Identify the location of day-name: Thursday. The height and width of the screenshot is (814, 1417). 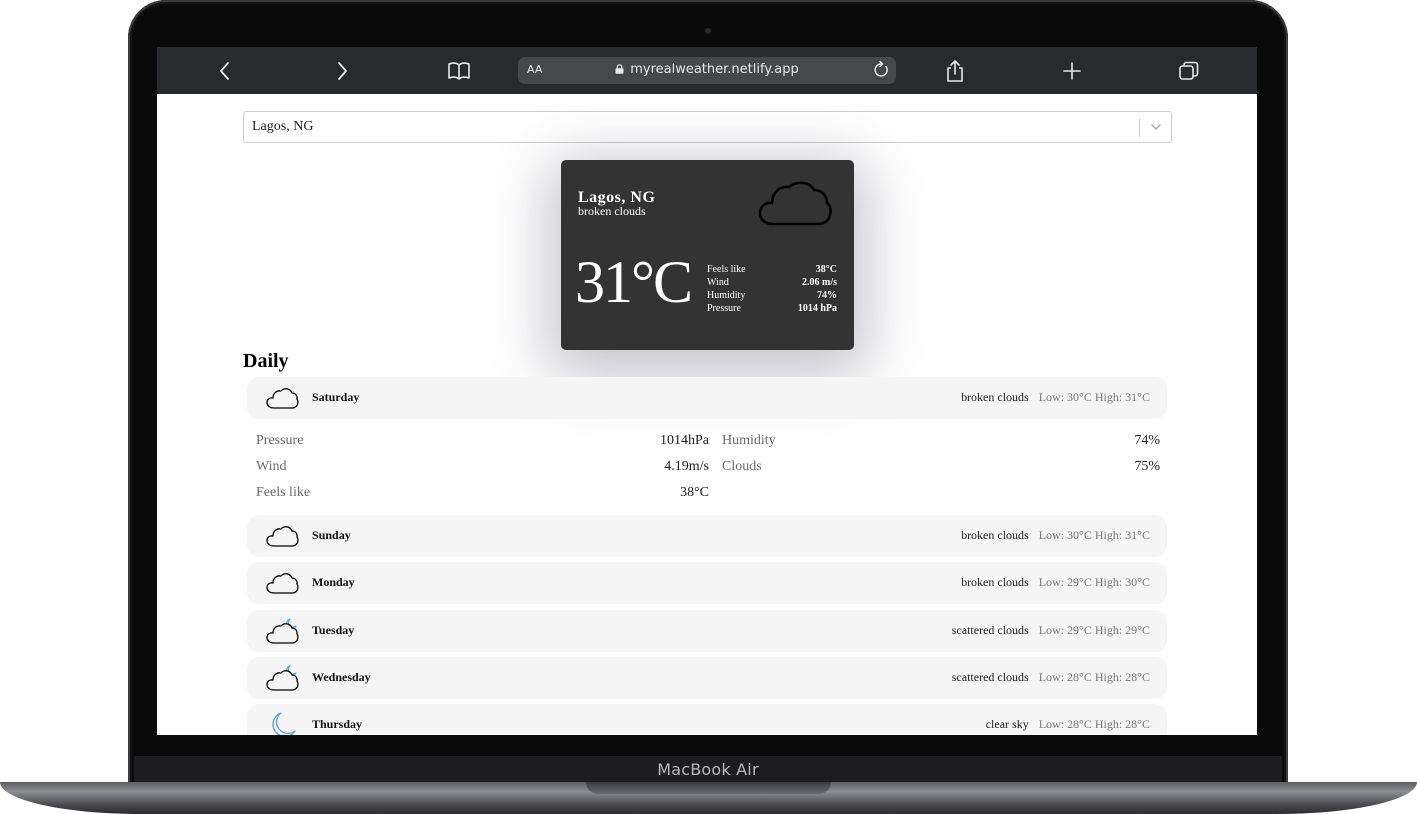
(337, 724).